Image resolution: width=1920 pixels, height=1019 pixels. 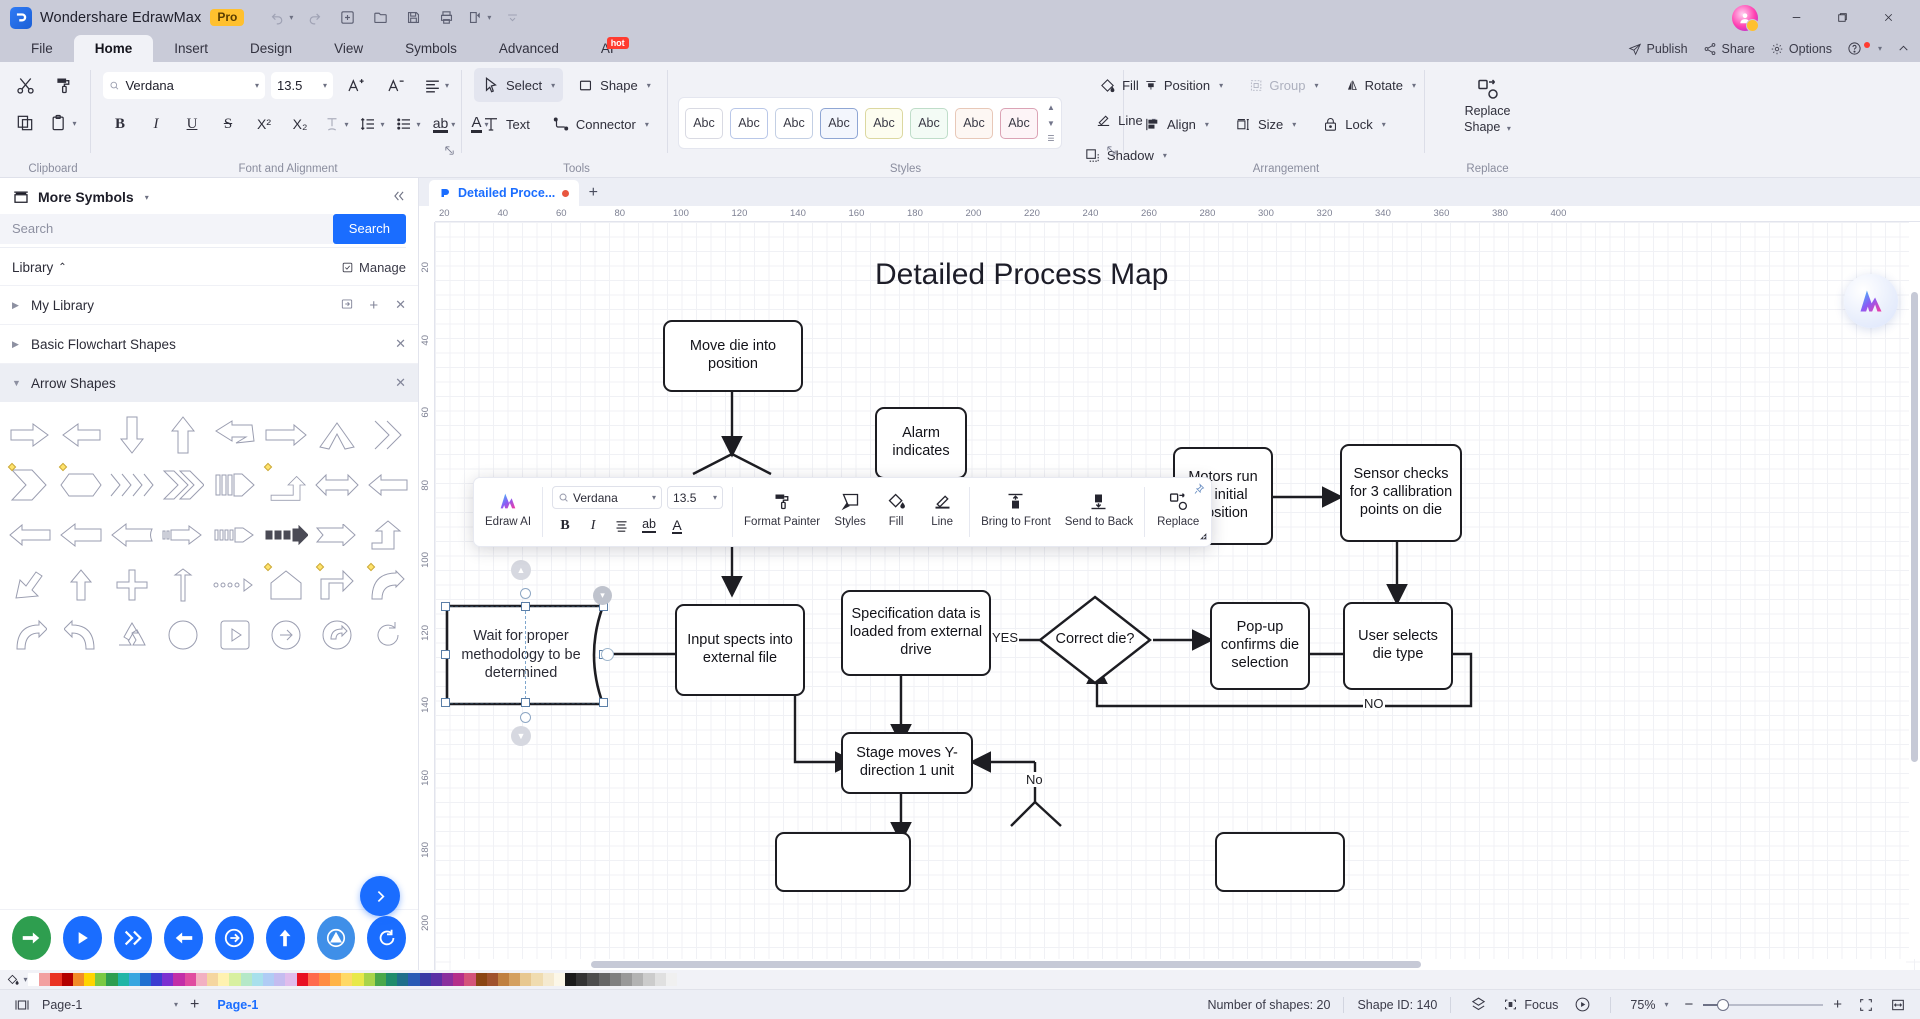 I want to click on gallery-expand-icon: ☰, so click(x=1050, y=138).